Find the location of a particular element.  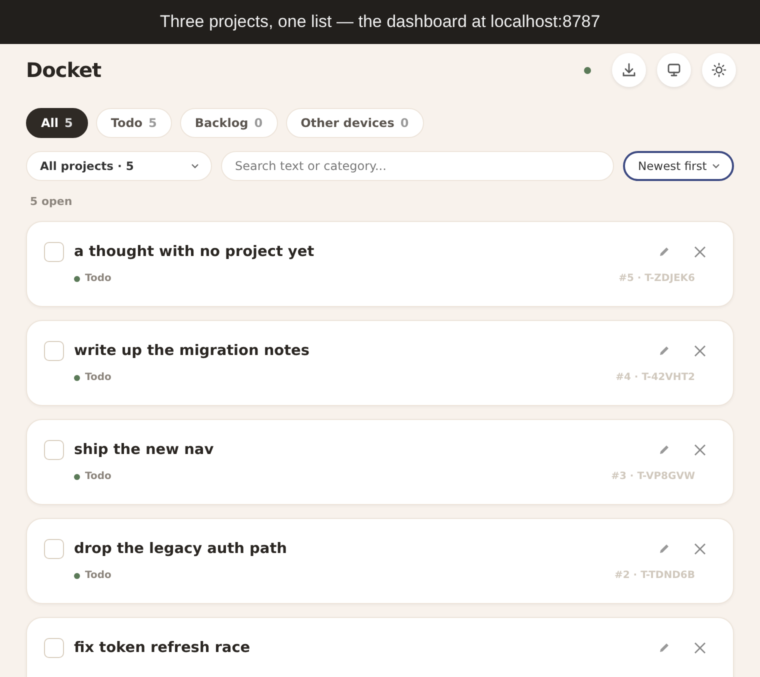

filter-tab: All 5 is located at coordinates (57, 123).